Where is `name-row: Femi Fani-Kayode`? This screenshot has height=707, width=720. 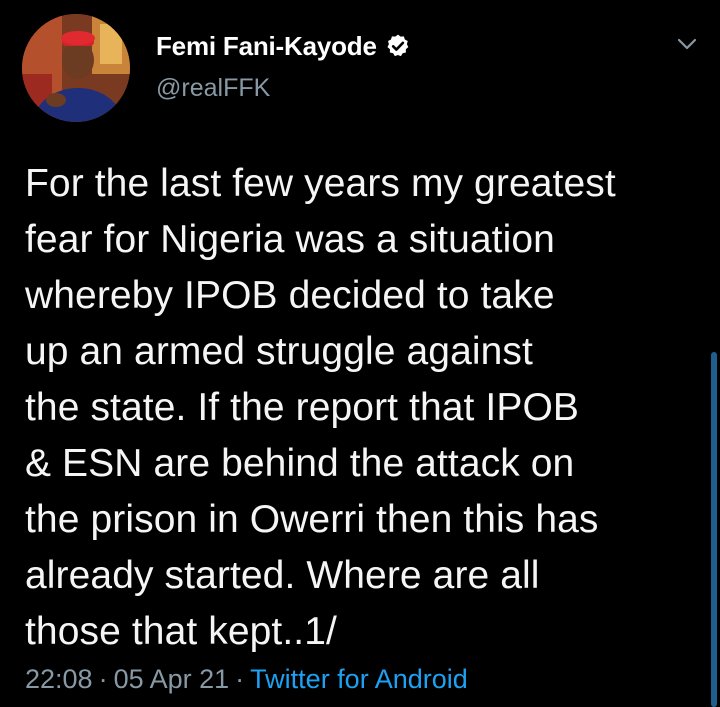
name-row: Femi Fani-Kayode is located at coordinates (283, 46).